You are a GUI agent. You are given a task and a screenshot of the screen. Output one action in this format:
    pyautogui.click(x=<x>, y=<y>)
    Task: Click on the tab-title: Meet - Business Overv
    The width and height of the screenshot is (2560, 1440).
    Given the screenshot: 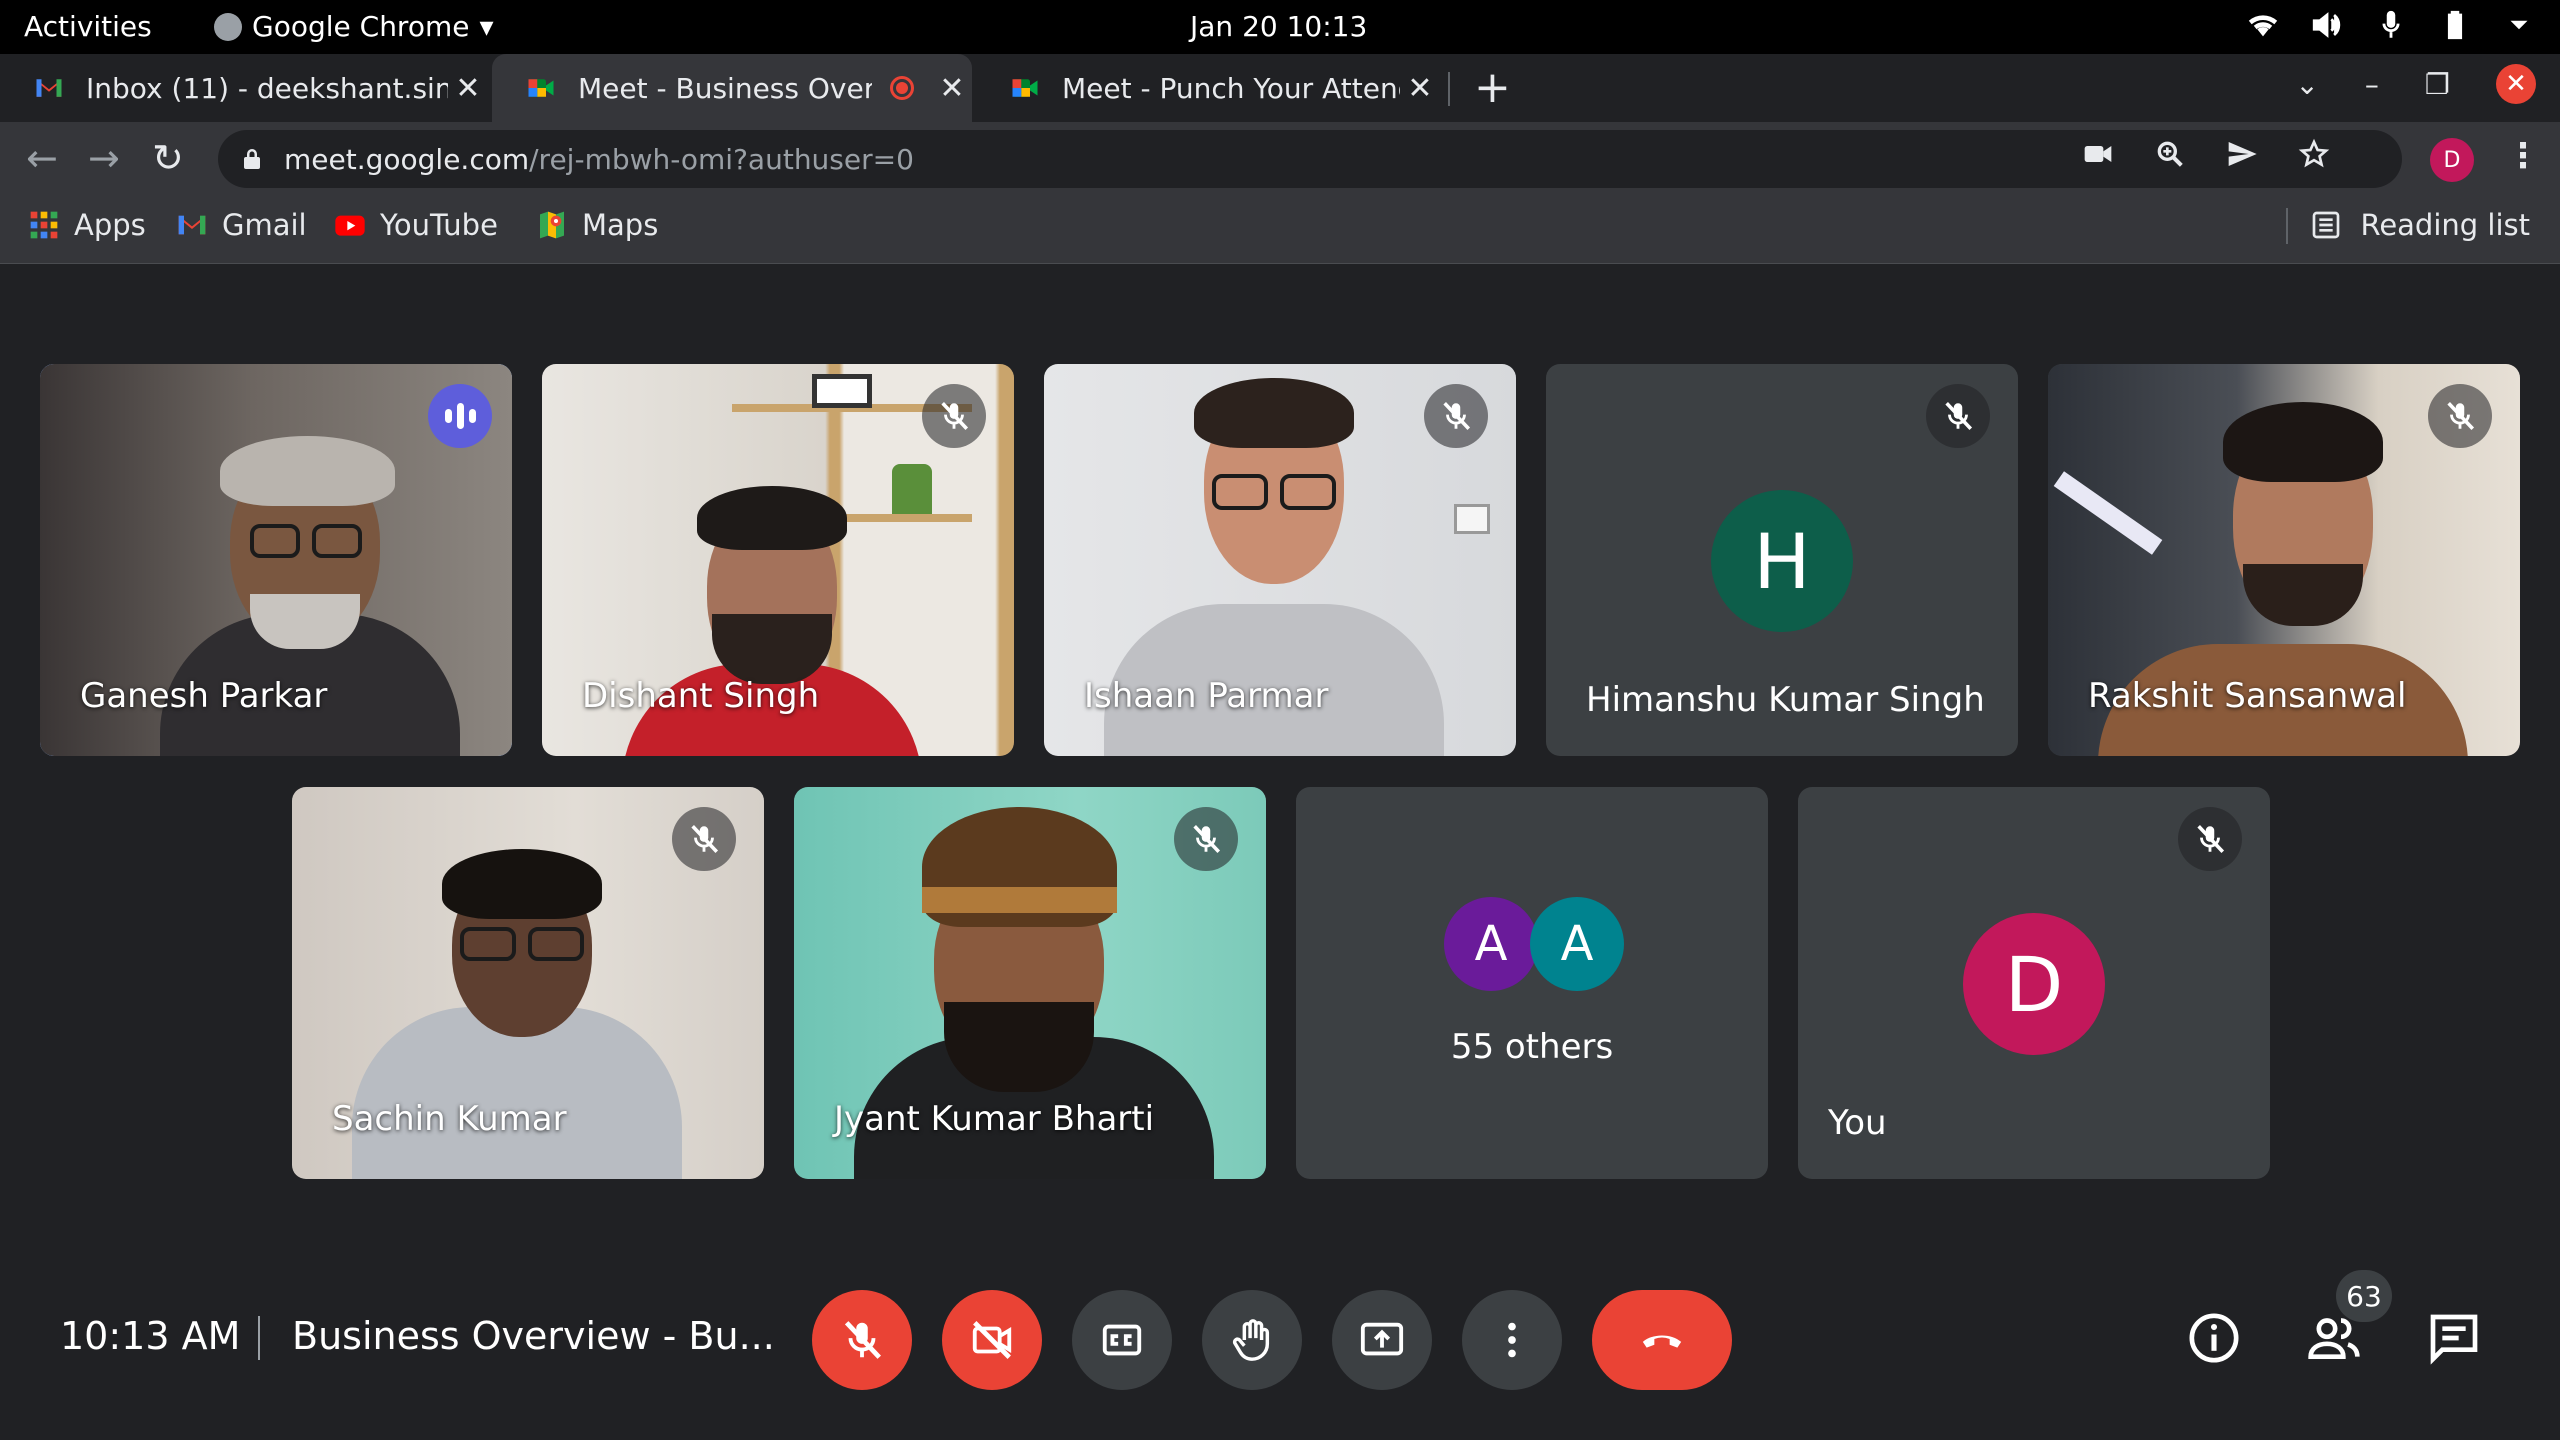 What is the action you would take?
    pyautogui.click(x=725, y=88)
    